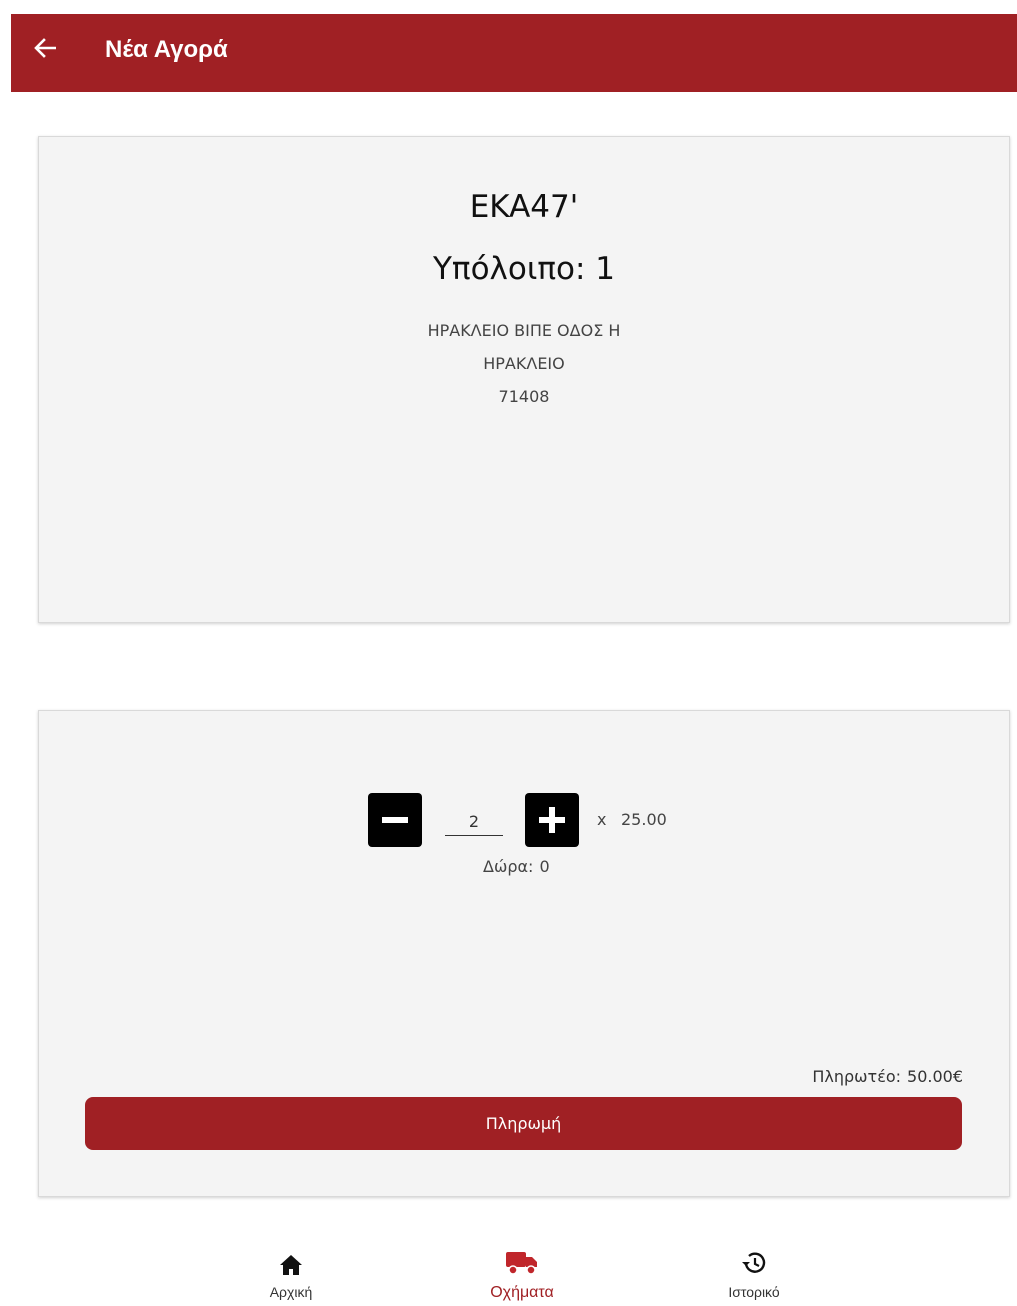 This screenshot has height=1306, width=1017. Describe the element at coordinates (291, 1265) in the screenshot. I see `home-icon` at that location.